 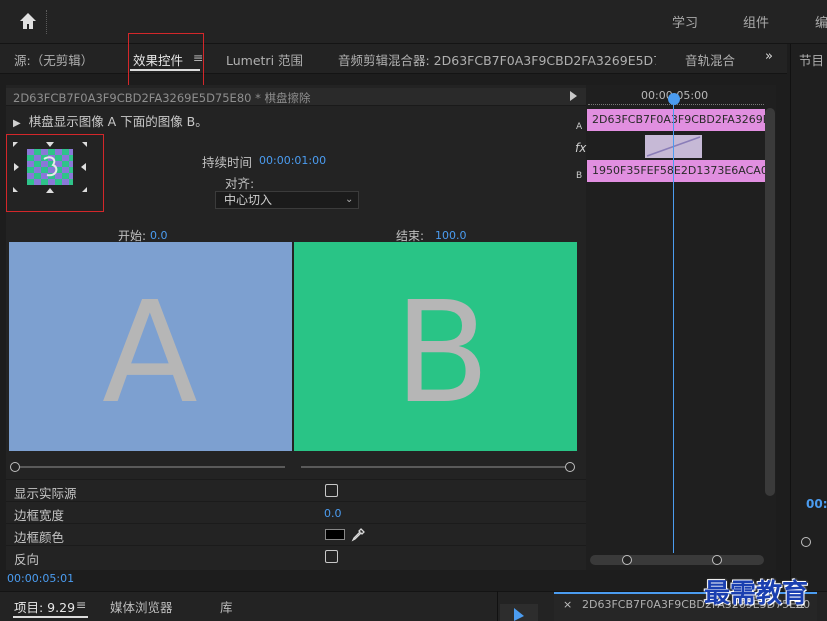 I want to click on tab-media-browser: 媒体浏览器, so click(x=141, y=606).